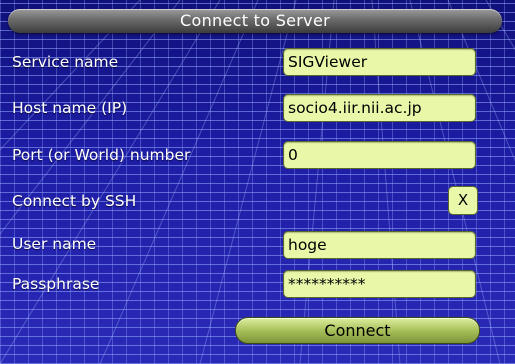 Image resolution: width=515 pixels, height=364 pixels. What do you see at coordinates (56, 284) in the screenshot?
I see `passphrase-label: Passphrase` at bounding box center [56, 284].